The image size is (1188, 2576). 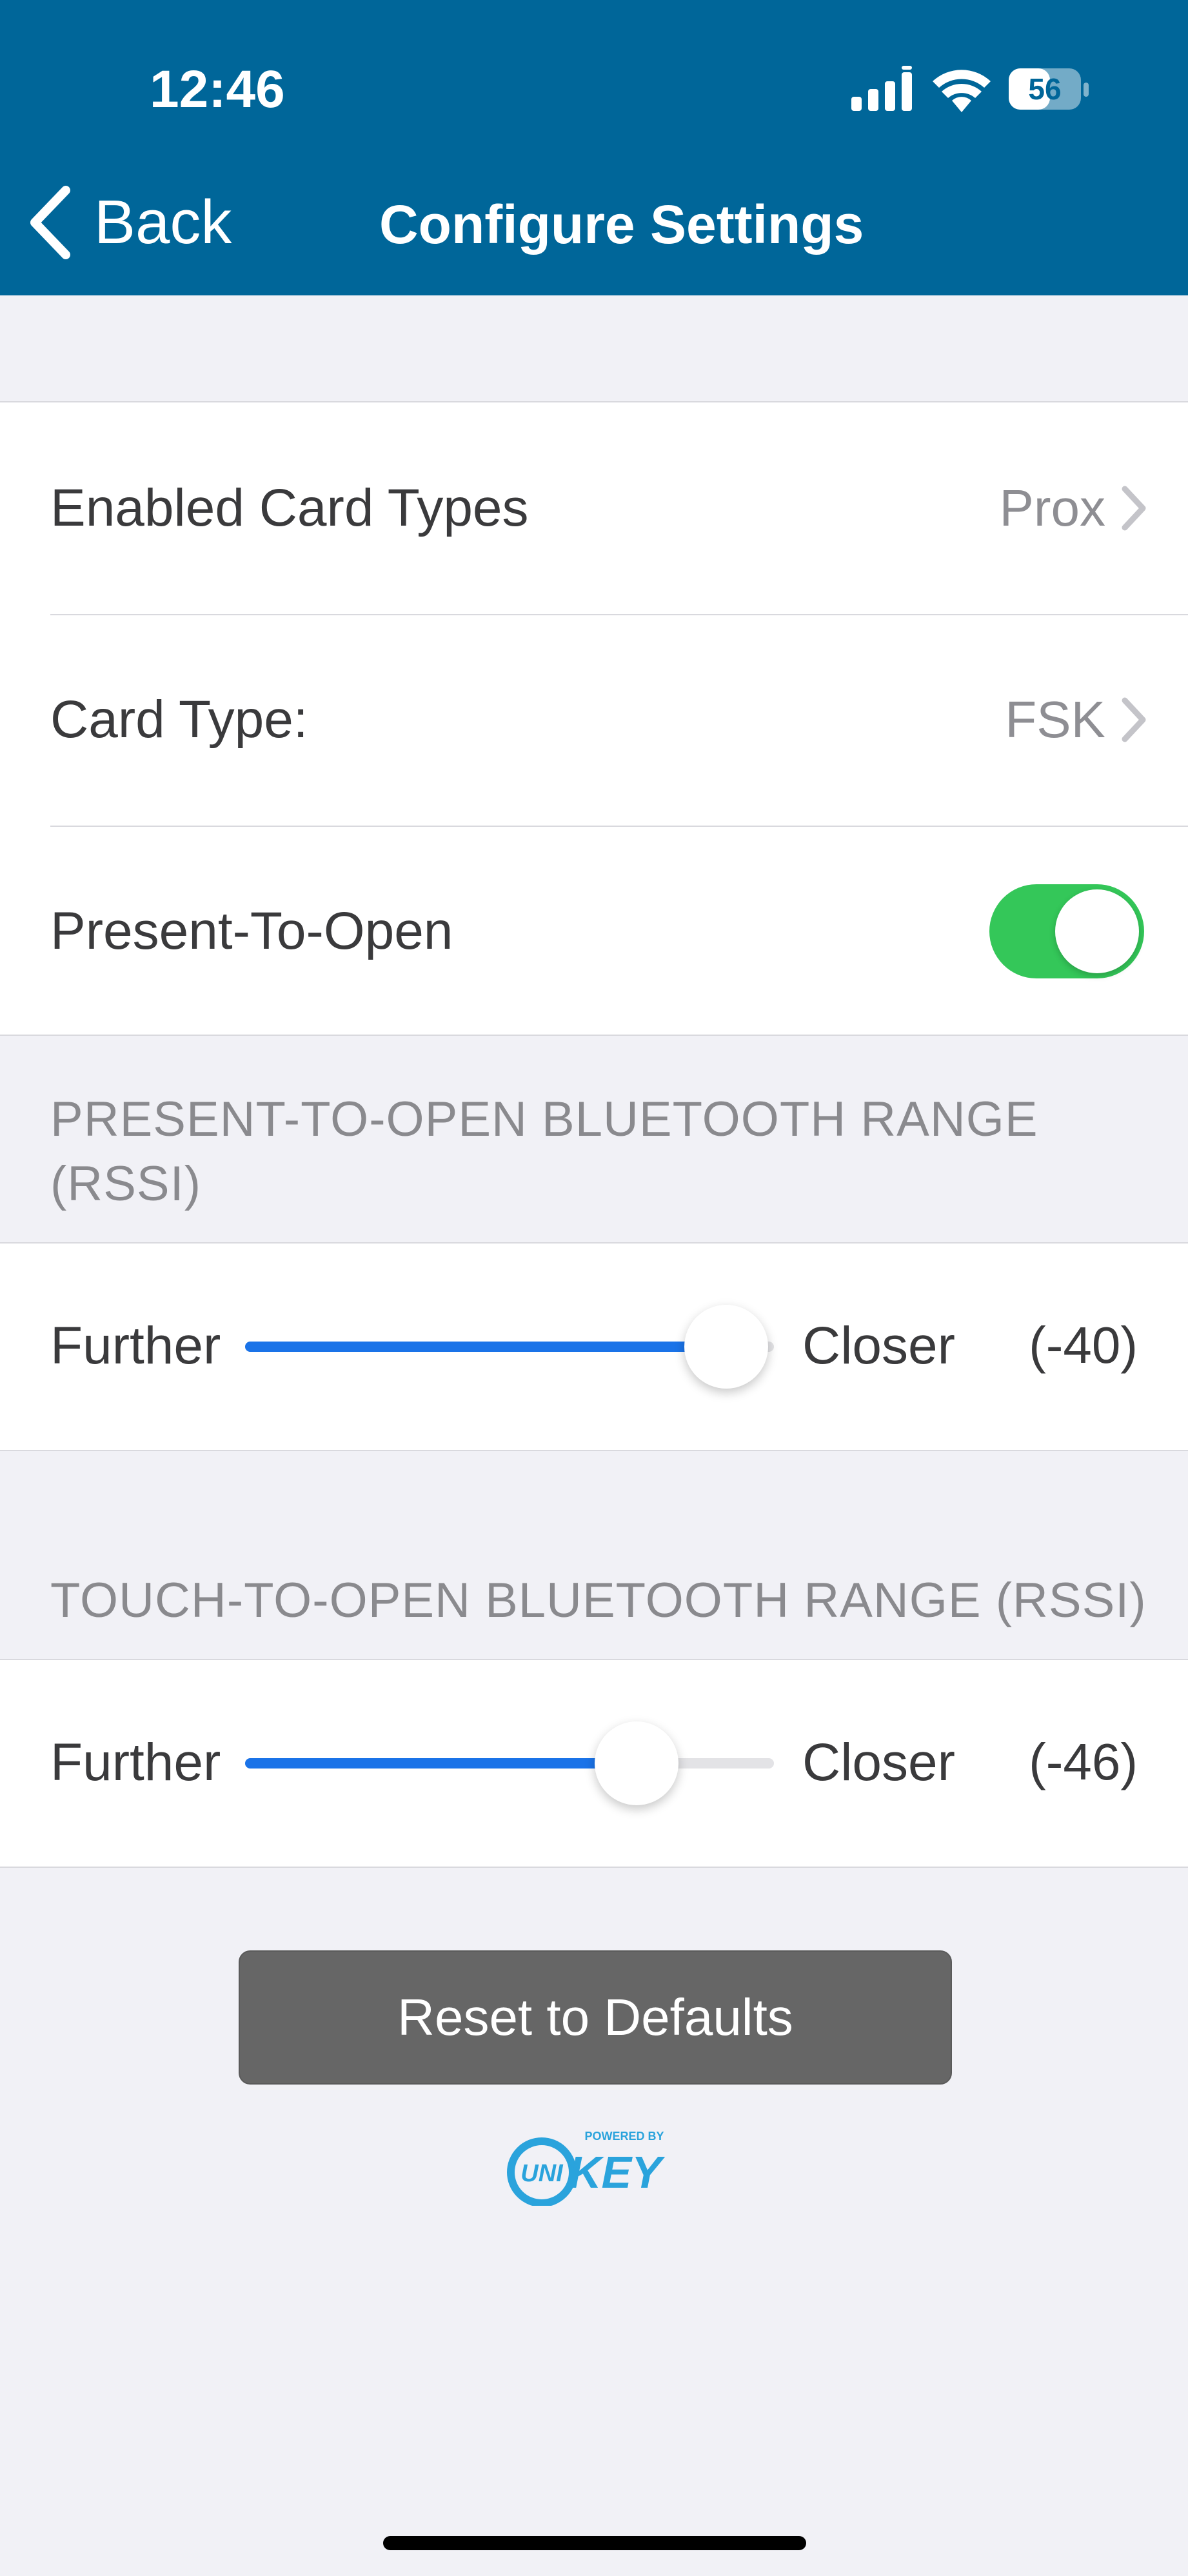 What do you see at coordinates (595, 2017) in the screenshot?
I see `reset-to-defaults-button: Reset to Defaults` at bounding box center [595, 2017].